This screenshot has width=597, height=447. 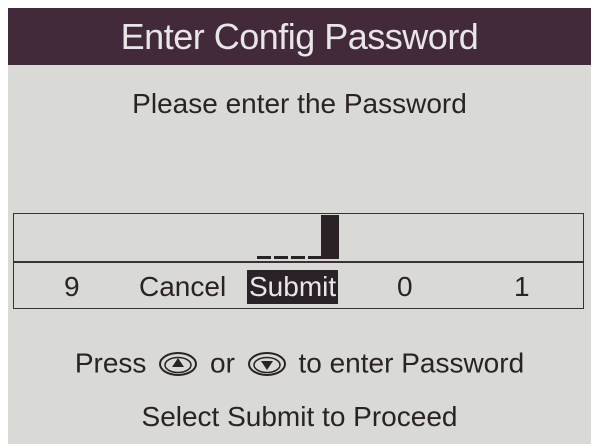 I want to click on option-0: 0, so click(x=405, y=287).